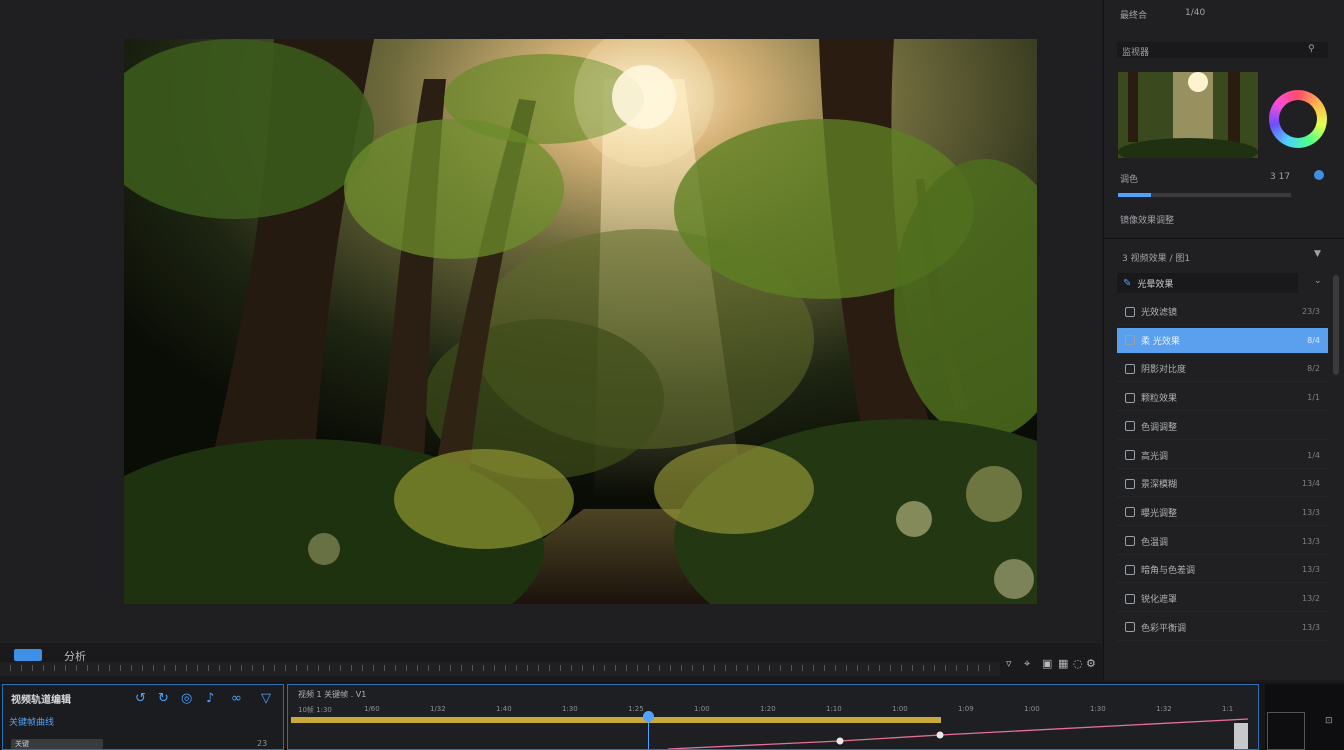  Describe the element at coordinates (41, 700) in the screenshot. I see `track-panel-title: 视频轨道编辑` at that location.